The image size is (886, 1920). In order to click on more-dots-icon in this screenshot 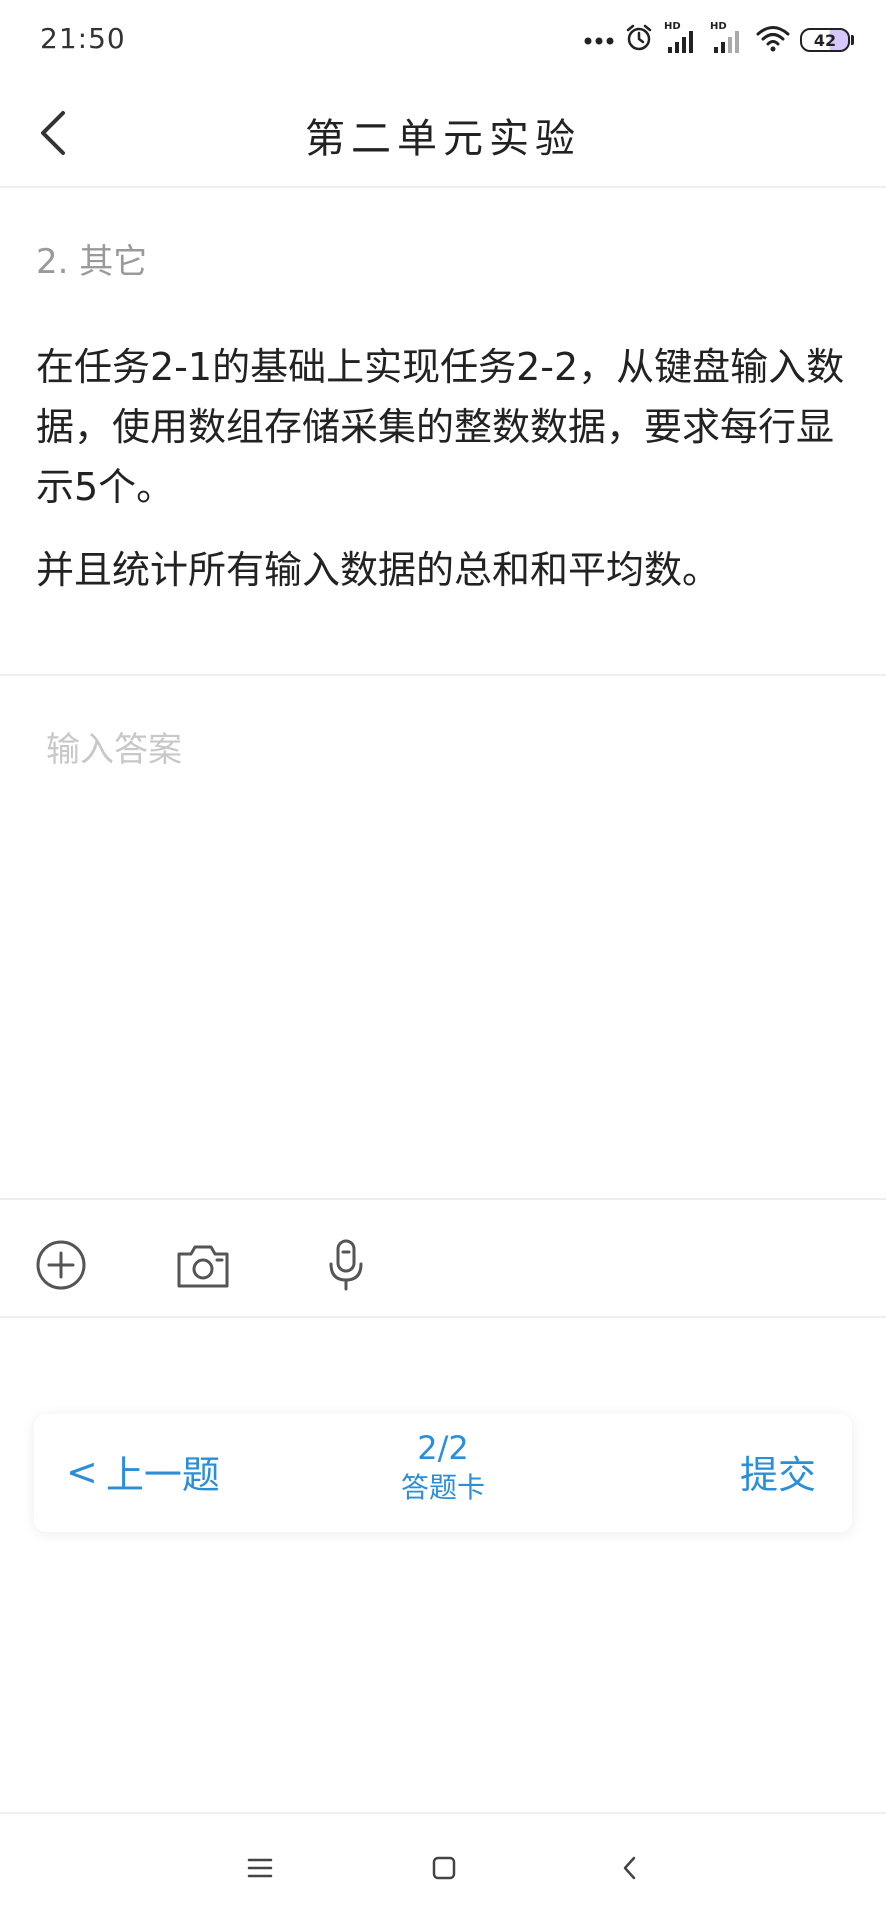, I will do `click(599, 40)`.